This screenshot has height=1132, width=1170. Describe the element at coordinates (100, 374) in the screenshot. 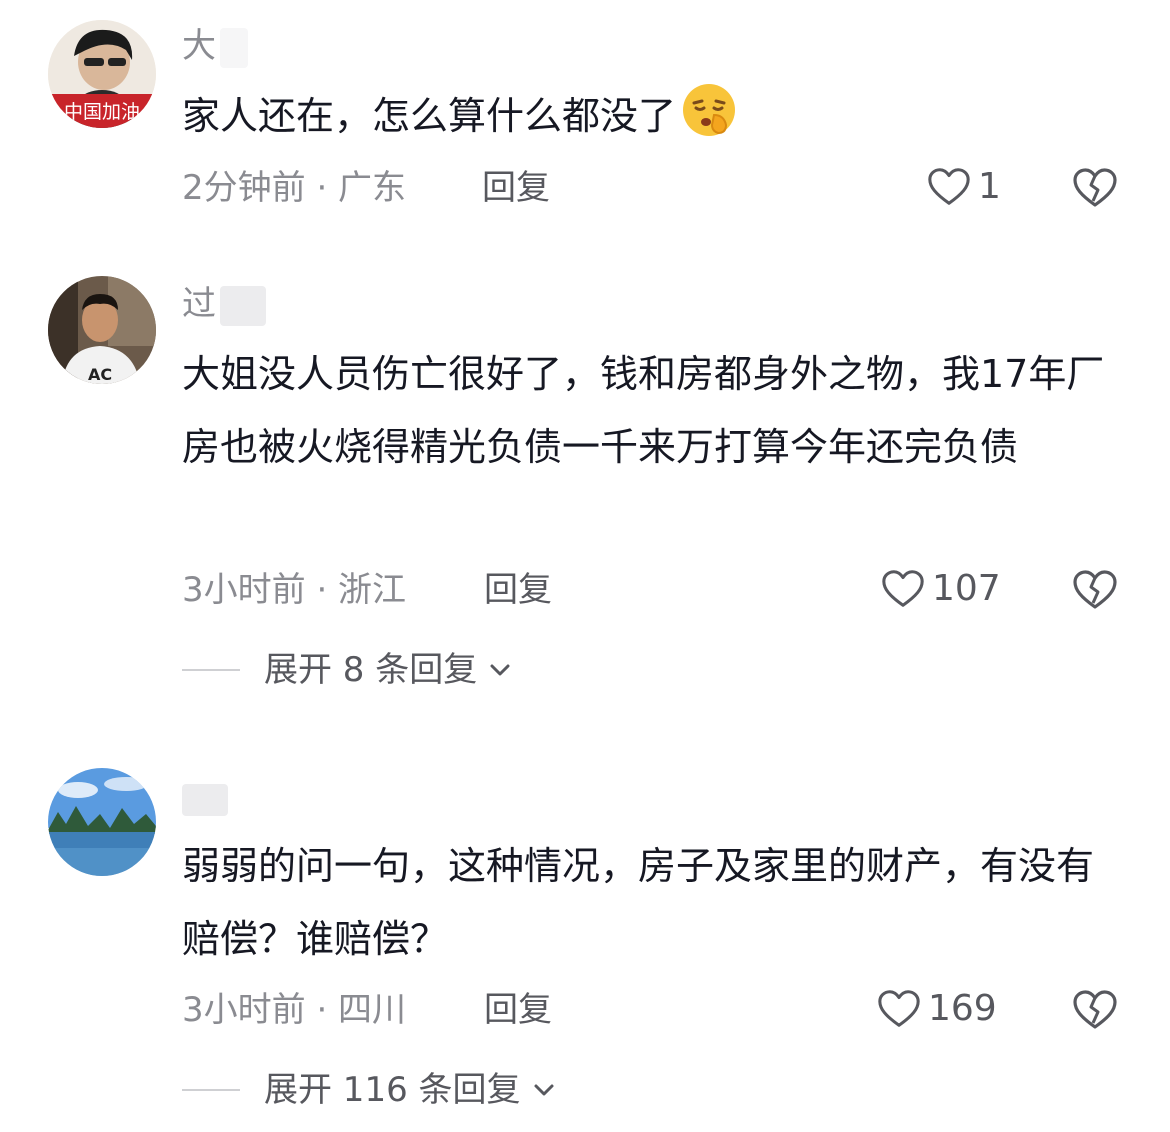

I see `svg-text: AC` at that location.